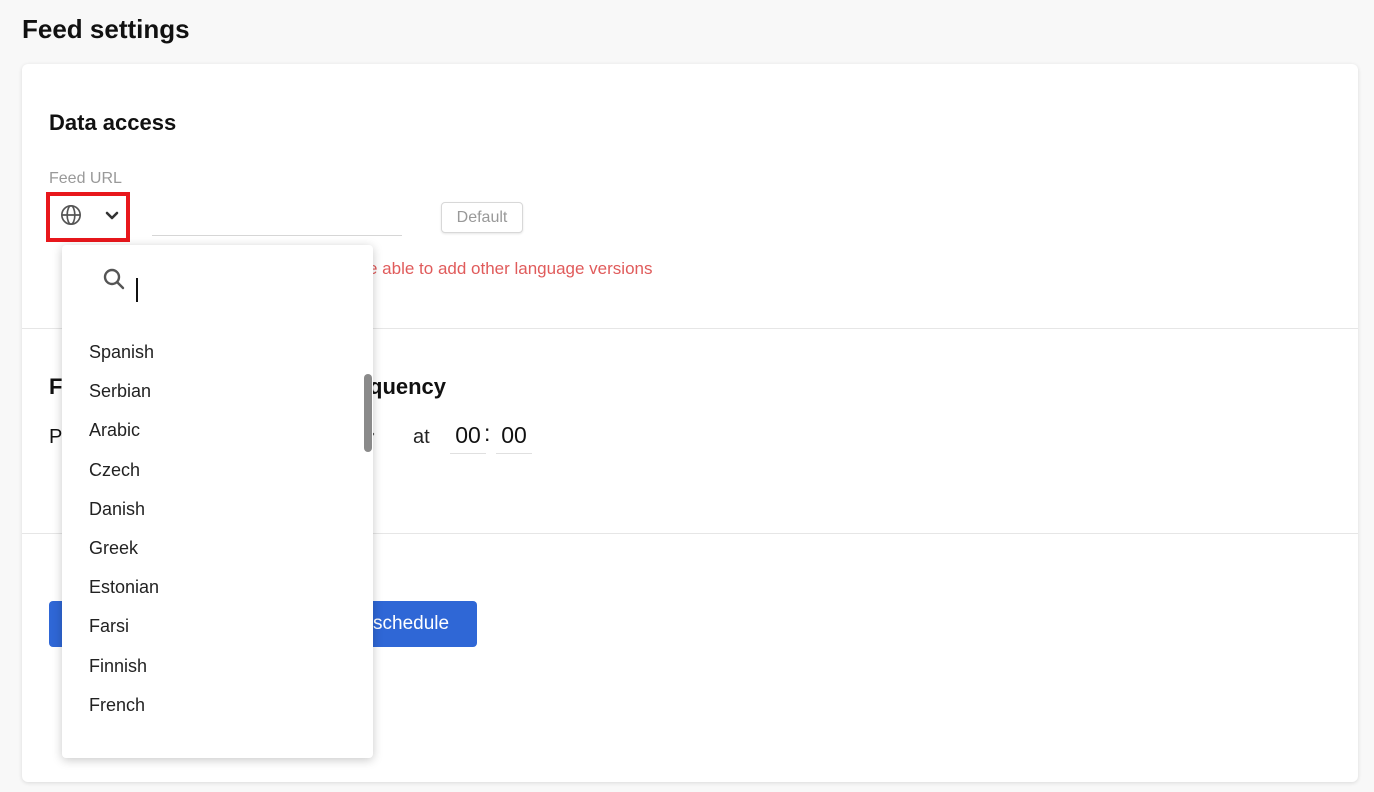  What do you see at coordinates (56, 437) in the screenshot?
I see `period-label: P` at bounding box center [56, 437].